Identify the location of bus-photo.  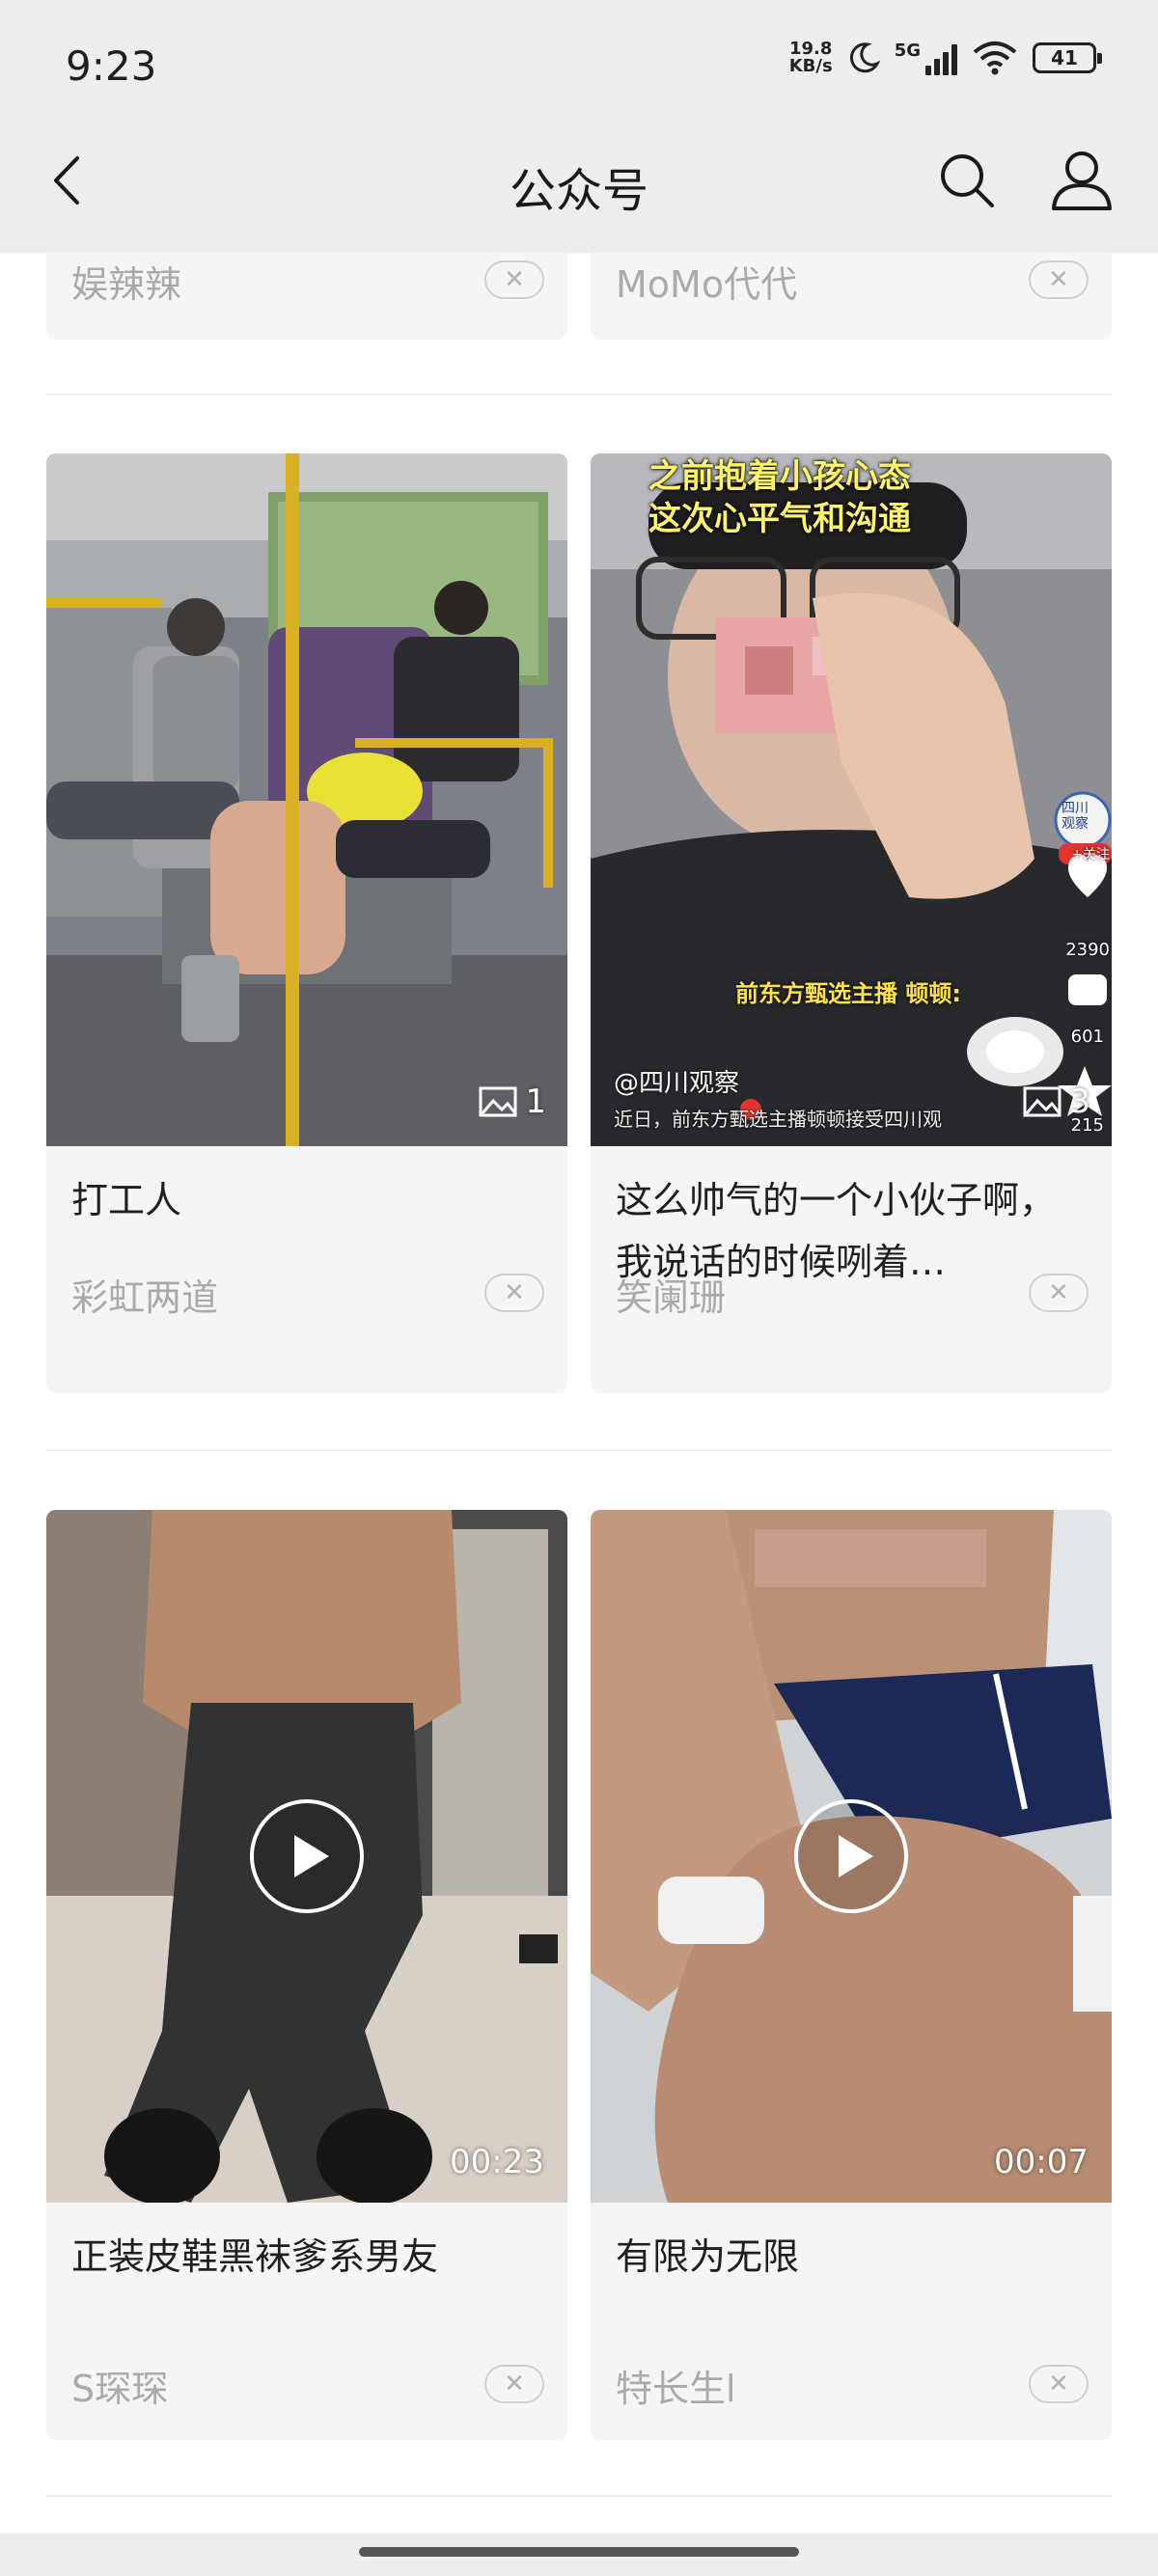
(306, 800).